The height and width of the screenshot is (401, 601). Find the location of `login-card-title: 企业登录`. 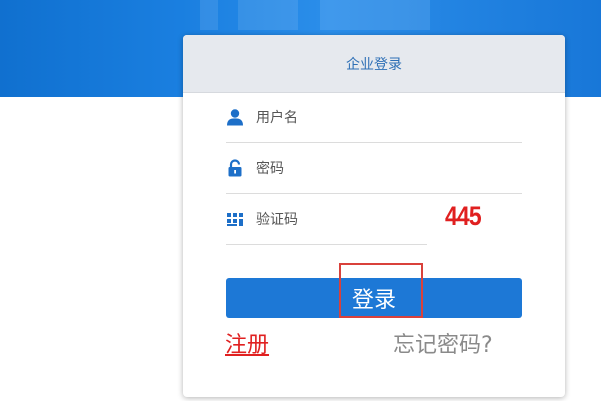

login-card-title: 企业登录 is located at coordinates (374, 64).